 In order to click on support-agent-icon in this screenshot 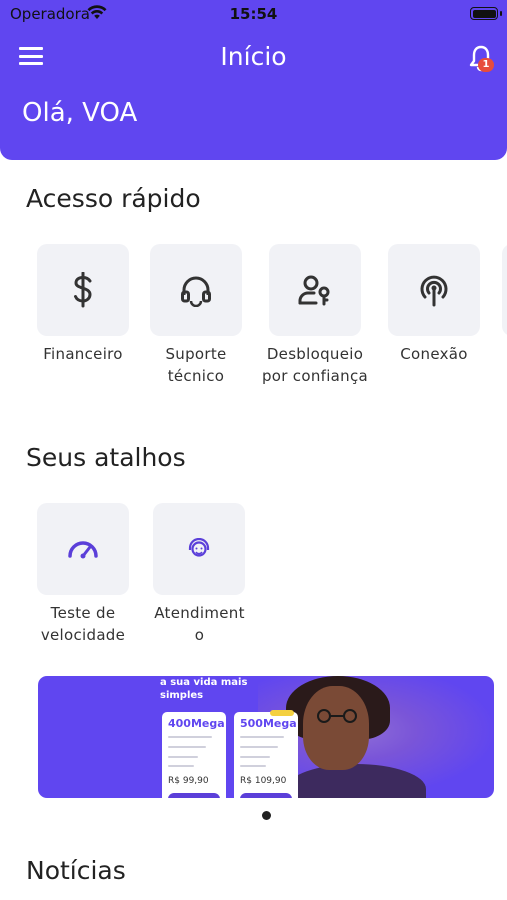, I will do `click(199, 547)`.